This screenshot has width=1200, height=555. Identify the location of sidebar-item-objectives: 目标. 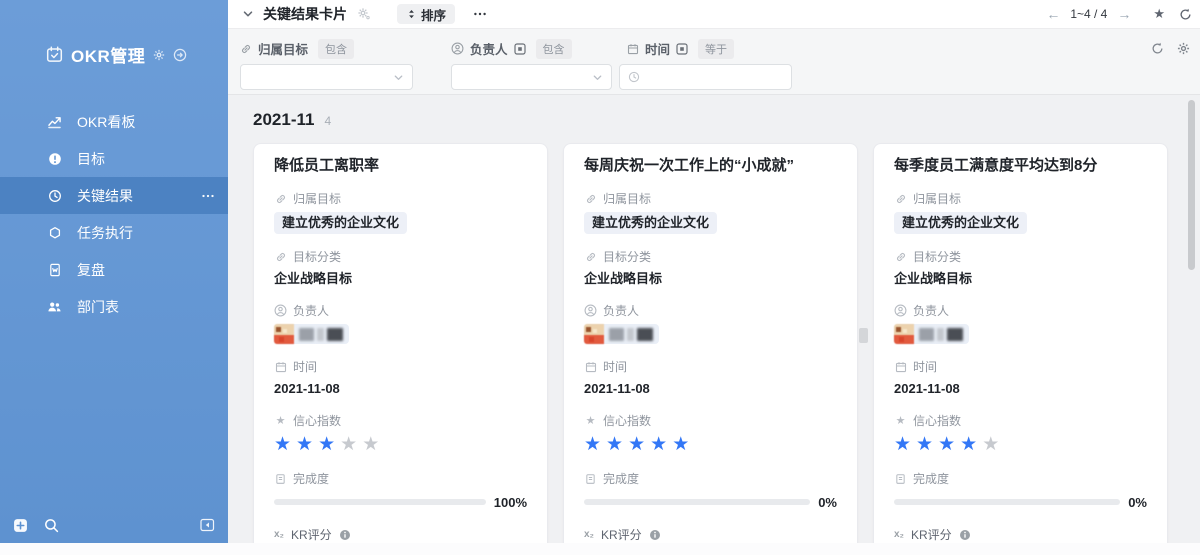
(114, 158).